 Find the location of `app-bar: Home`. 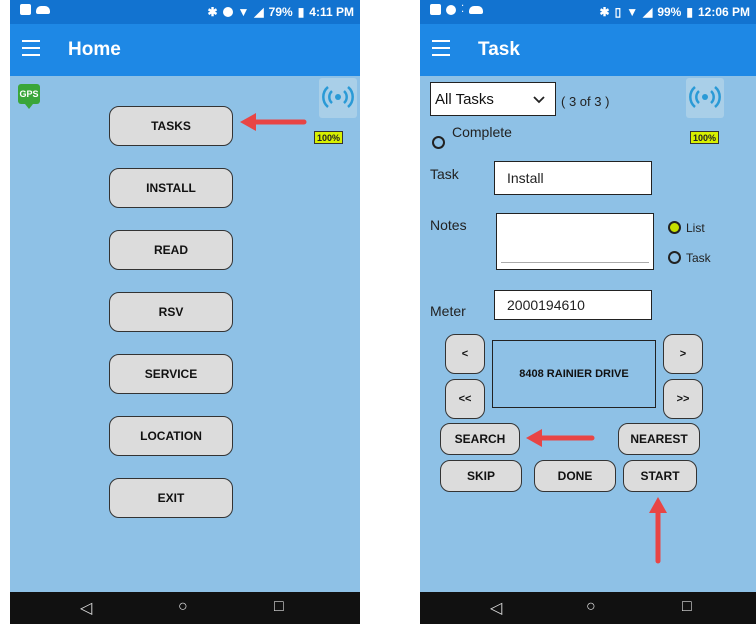

app-bar: Home is located at coordinates (185, 50).